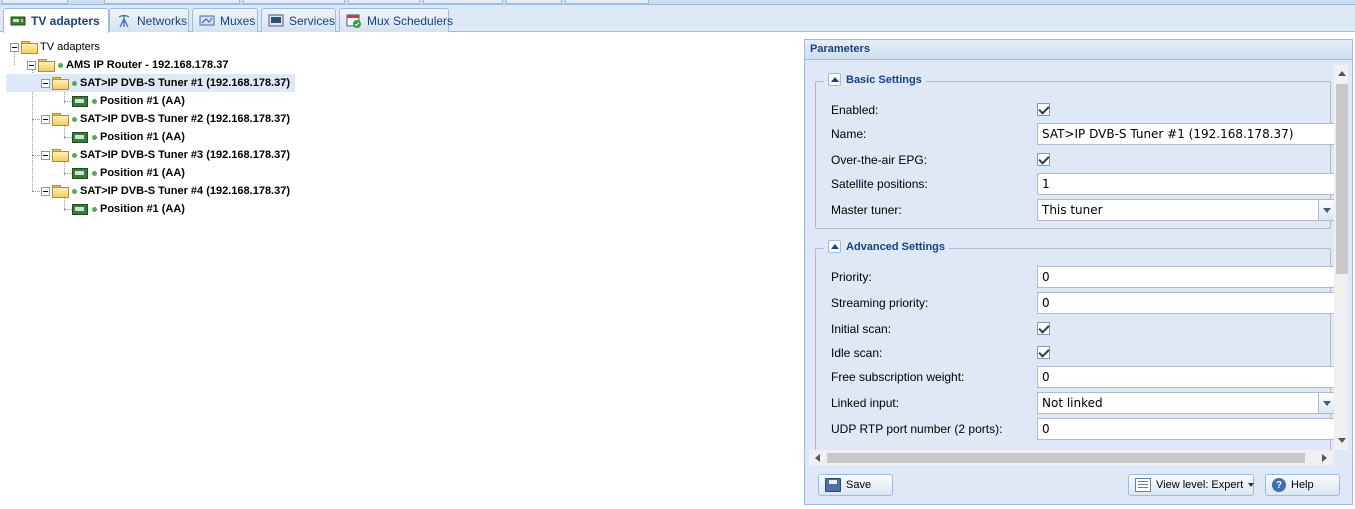 The width and height of the screenshot is (1355, 509). Describe the element at coordinates (1186, 303) in the screenshot. I see `streaming-priority-field: 0` at that location.